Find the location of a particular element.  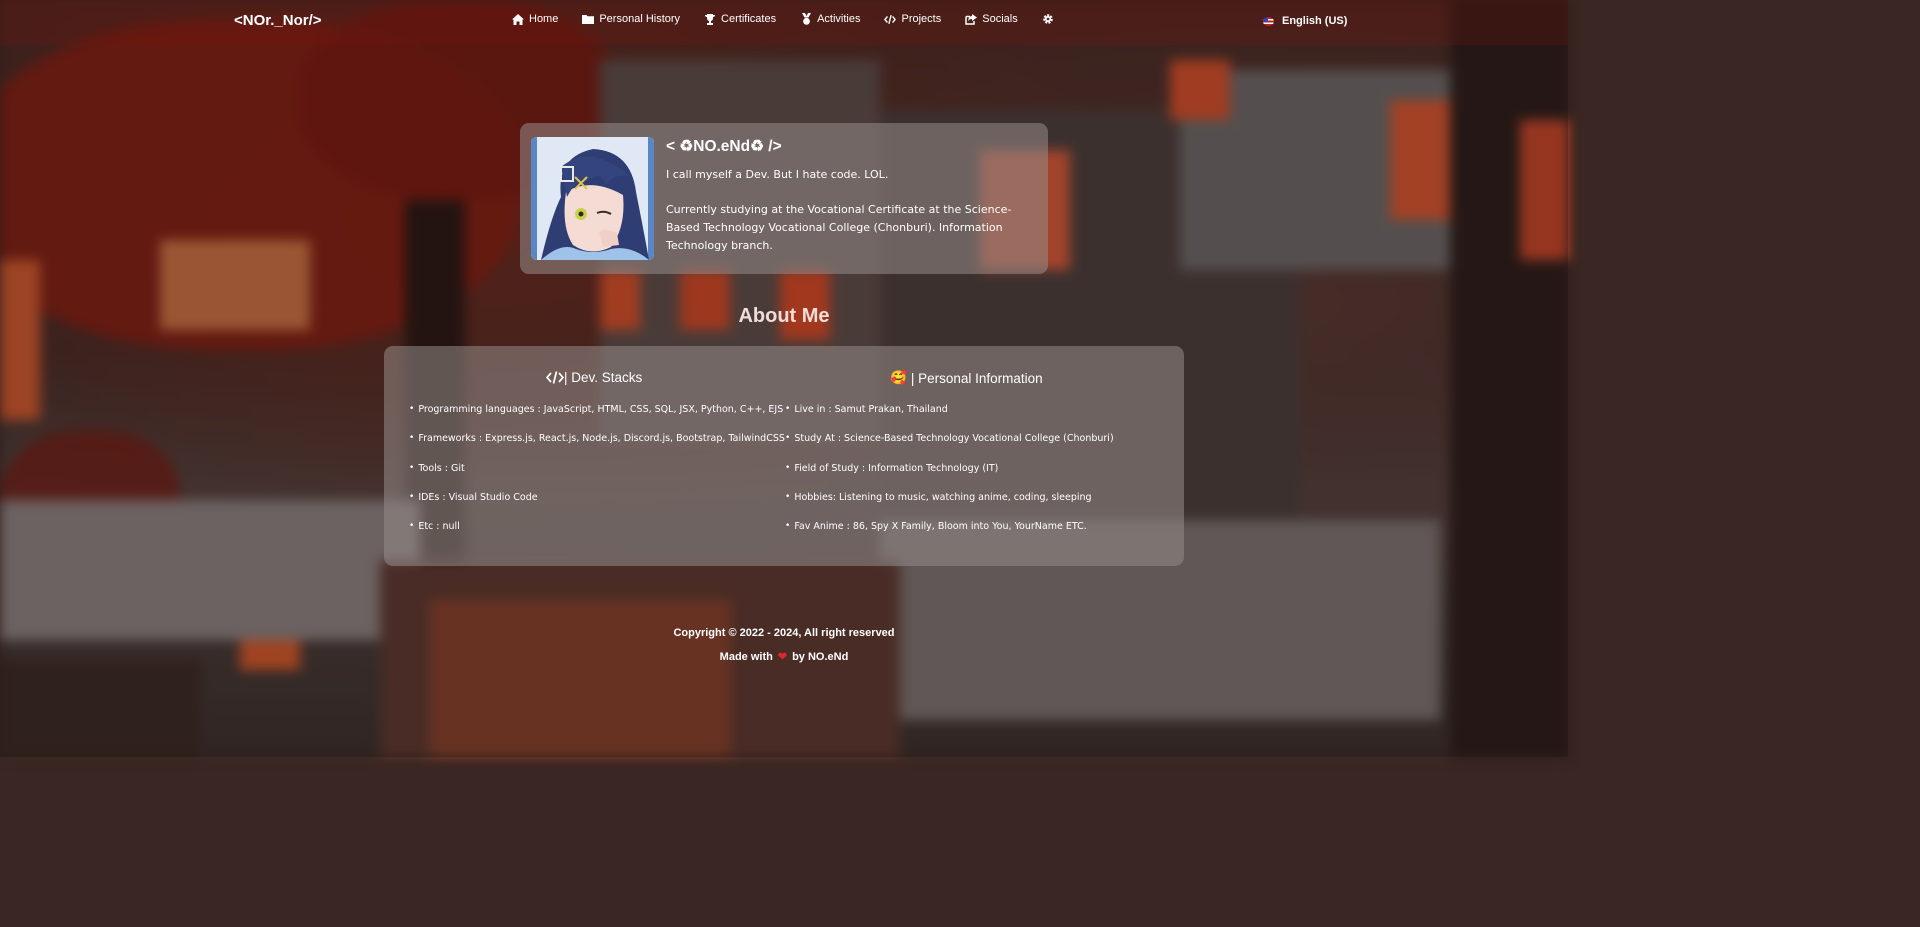

nav-item-label: Certificates is located at coordinates (749, 19).